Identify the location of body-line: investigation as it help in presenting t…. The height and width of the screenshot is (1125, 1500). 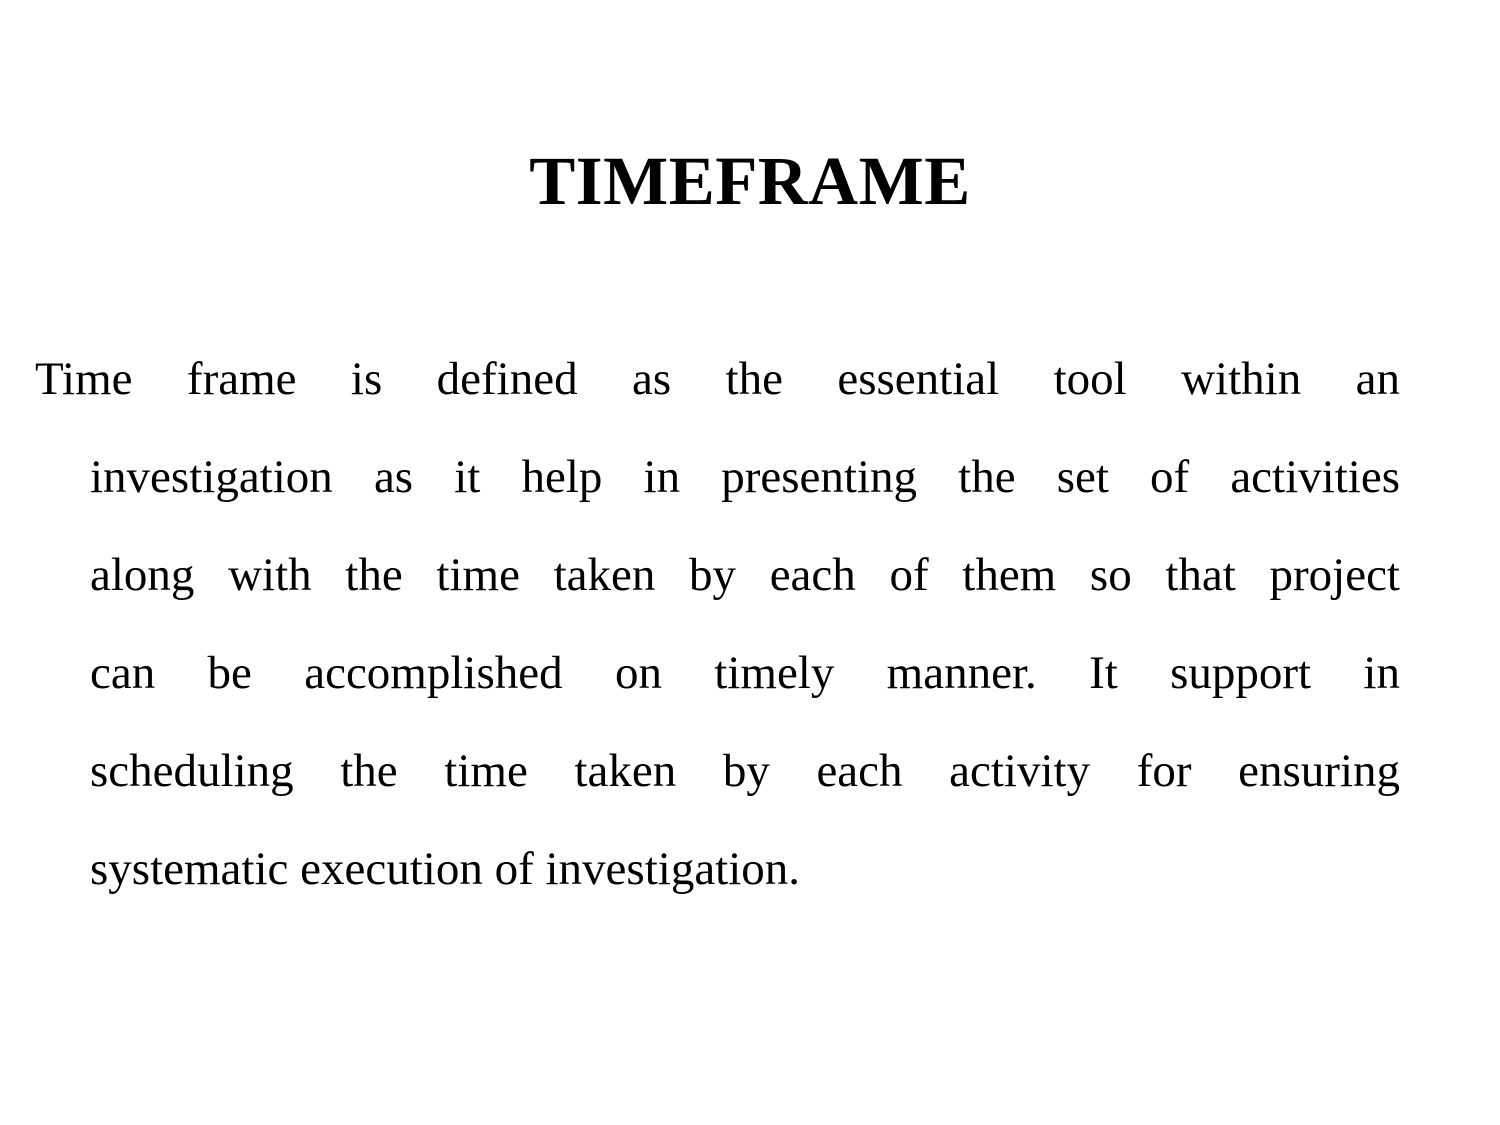
(745, 477).